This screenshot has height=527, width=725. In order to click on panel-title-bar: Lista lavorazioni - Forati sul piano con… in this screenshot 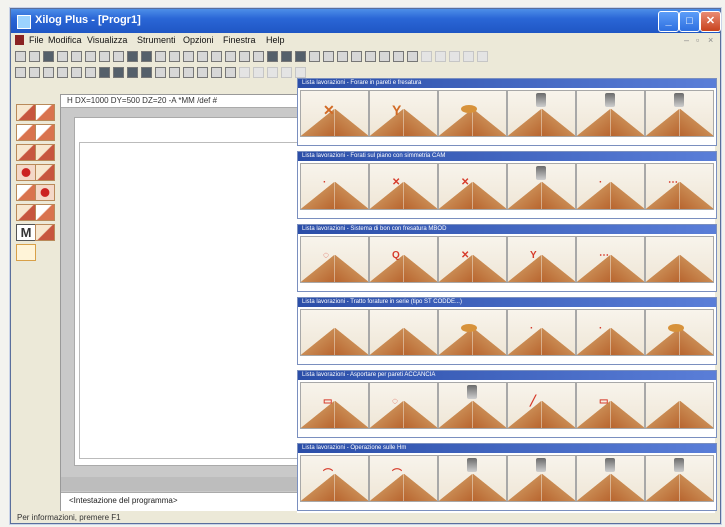, I will do `click(507, 156)`.